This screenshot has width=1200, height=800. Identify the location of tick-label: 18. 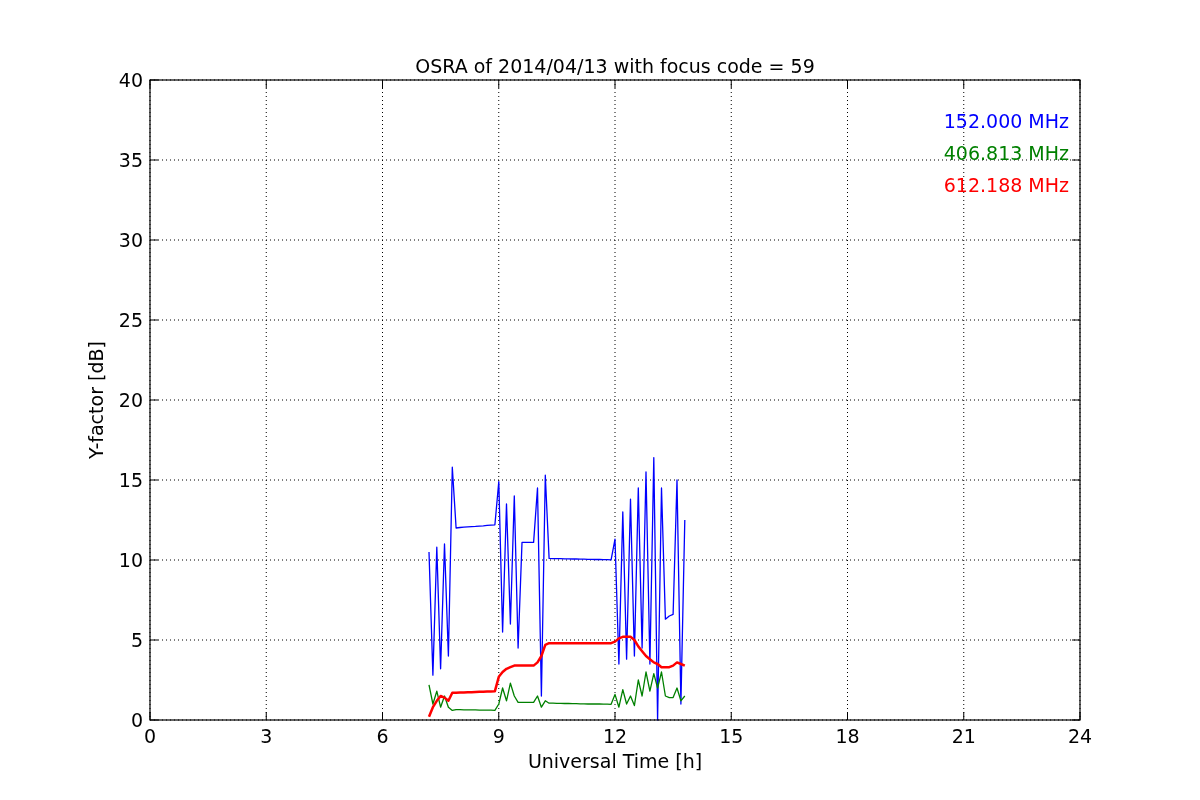
(847, 736).